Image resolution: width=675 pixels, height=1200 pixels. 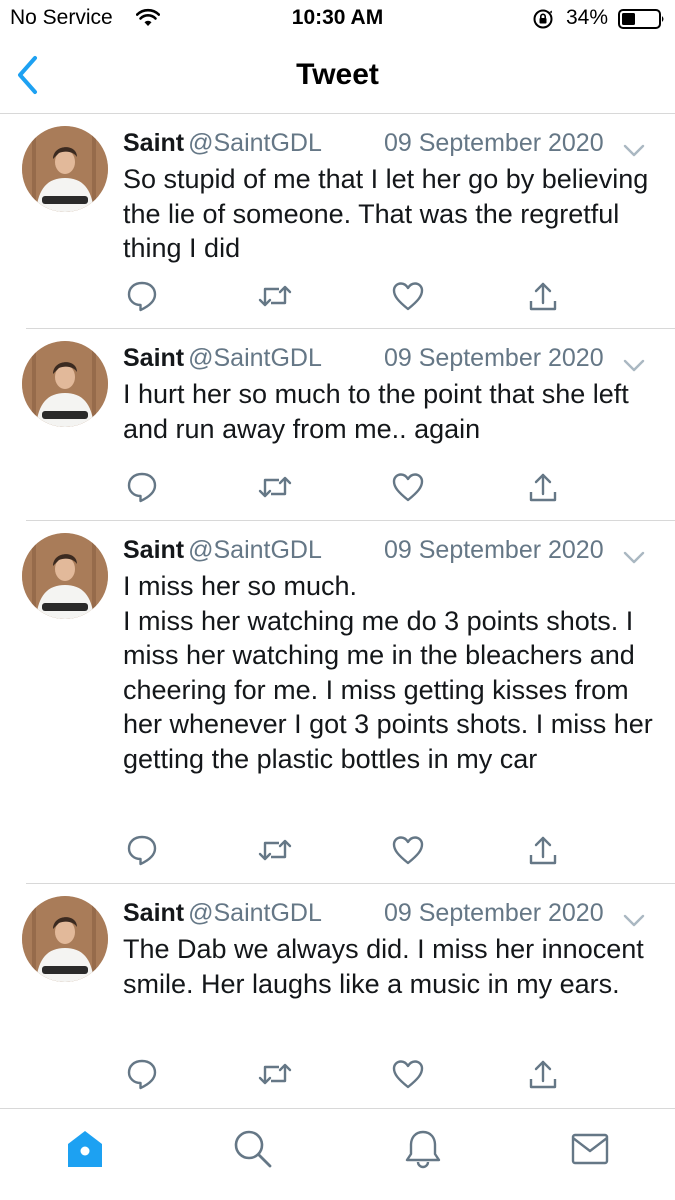 I want to click on tab-messages, so click(x=590, y=1149).